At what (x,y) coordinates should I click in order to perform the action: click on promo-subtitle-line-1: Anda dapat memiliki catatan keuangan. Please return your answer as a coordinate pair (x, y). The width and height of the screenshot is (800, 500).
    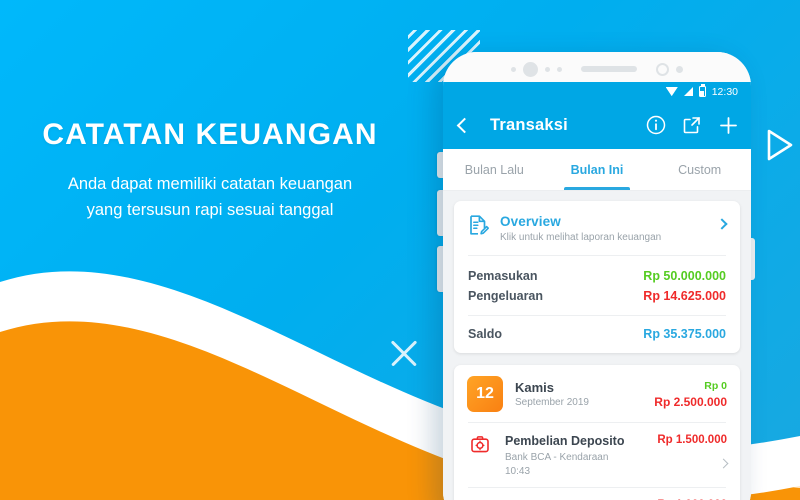
    Looking at the image, I should click on (210, 184).